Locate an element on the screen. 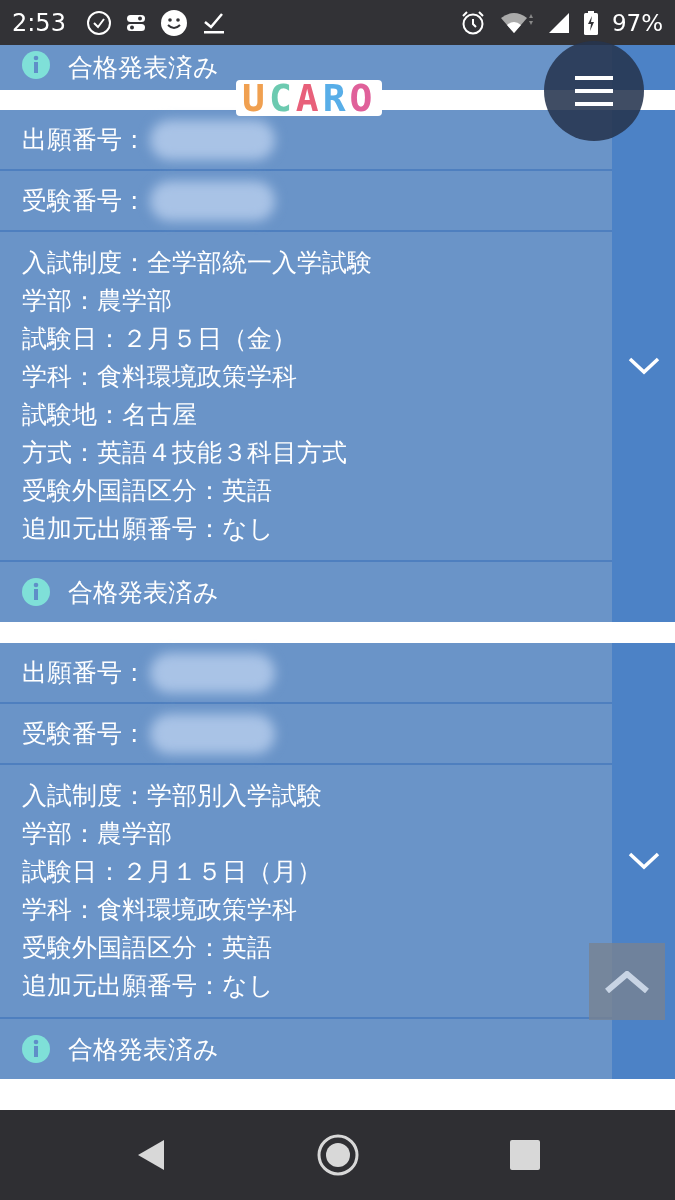  menu-icon is located at coordinates (594, 91).